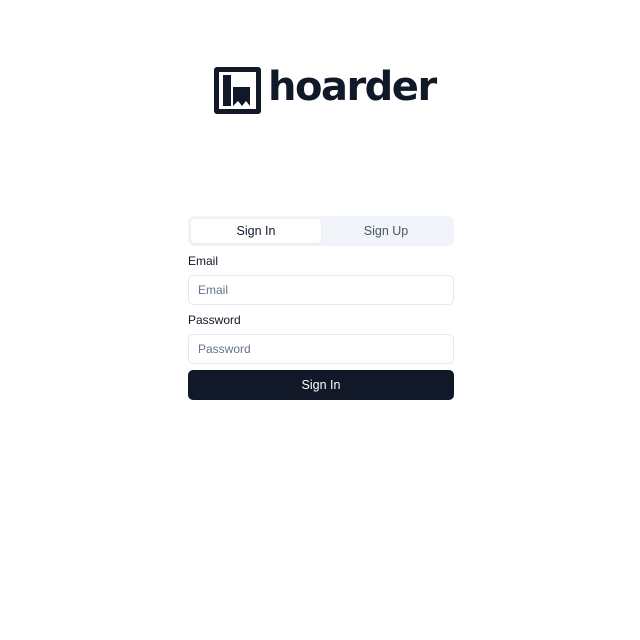  Describe the element at coordinates (386, 231) in the screenshot. I see `tab-sign-up: Sign Up` at that location.